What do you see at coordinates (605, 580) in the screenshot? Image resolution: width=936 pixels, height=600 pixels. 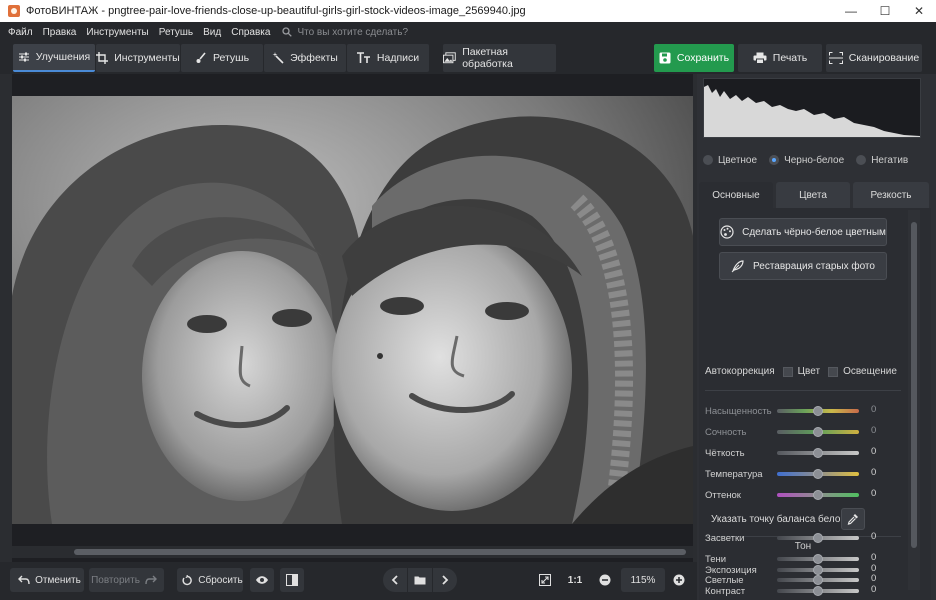 I see `zoom-out-button` at bounding box center [605, 580].